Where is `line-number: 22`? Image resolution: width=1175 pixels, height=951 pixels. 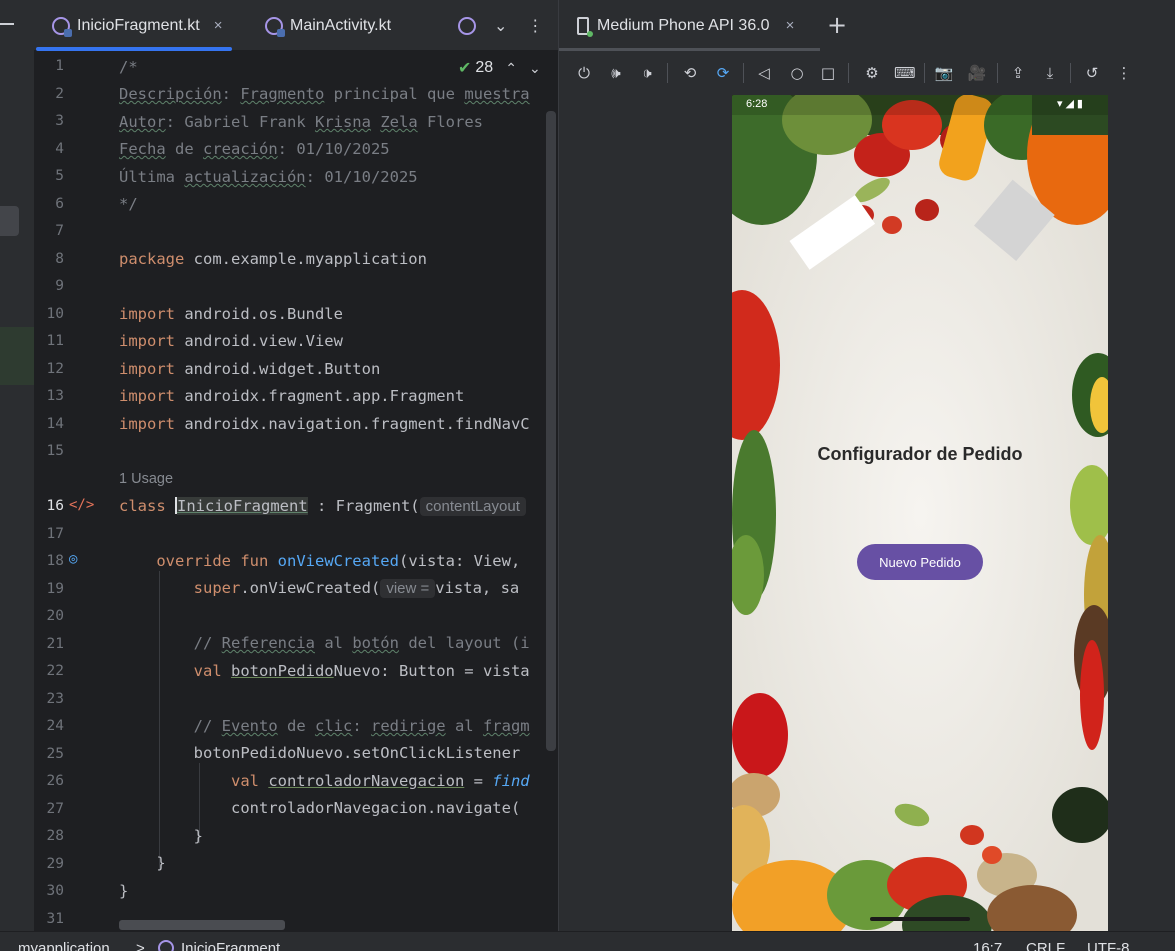
line-number: 22 is located at coordinates (55, 671).